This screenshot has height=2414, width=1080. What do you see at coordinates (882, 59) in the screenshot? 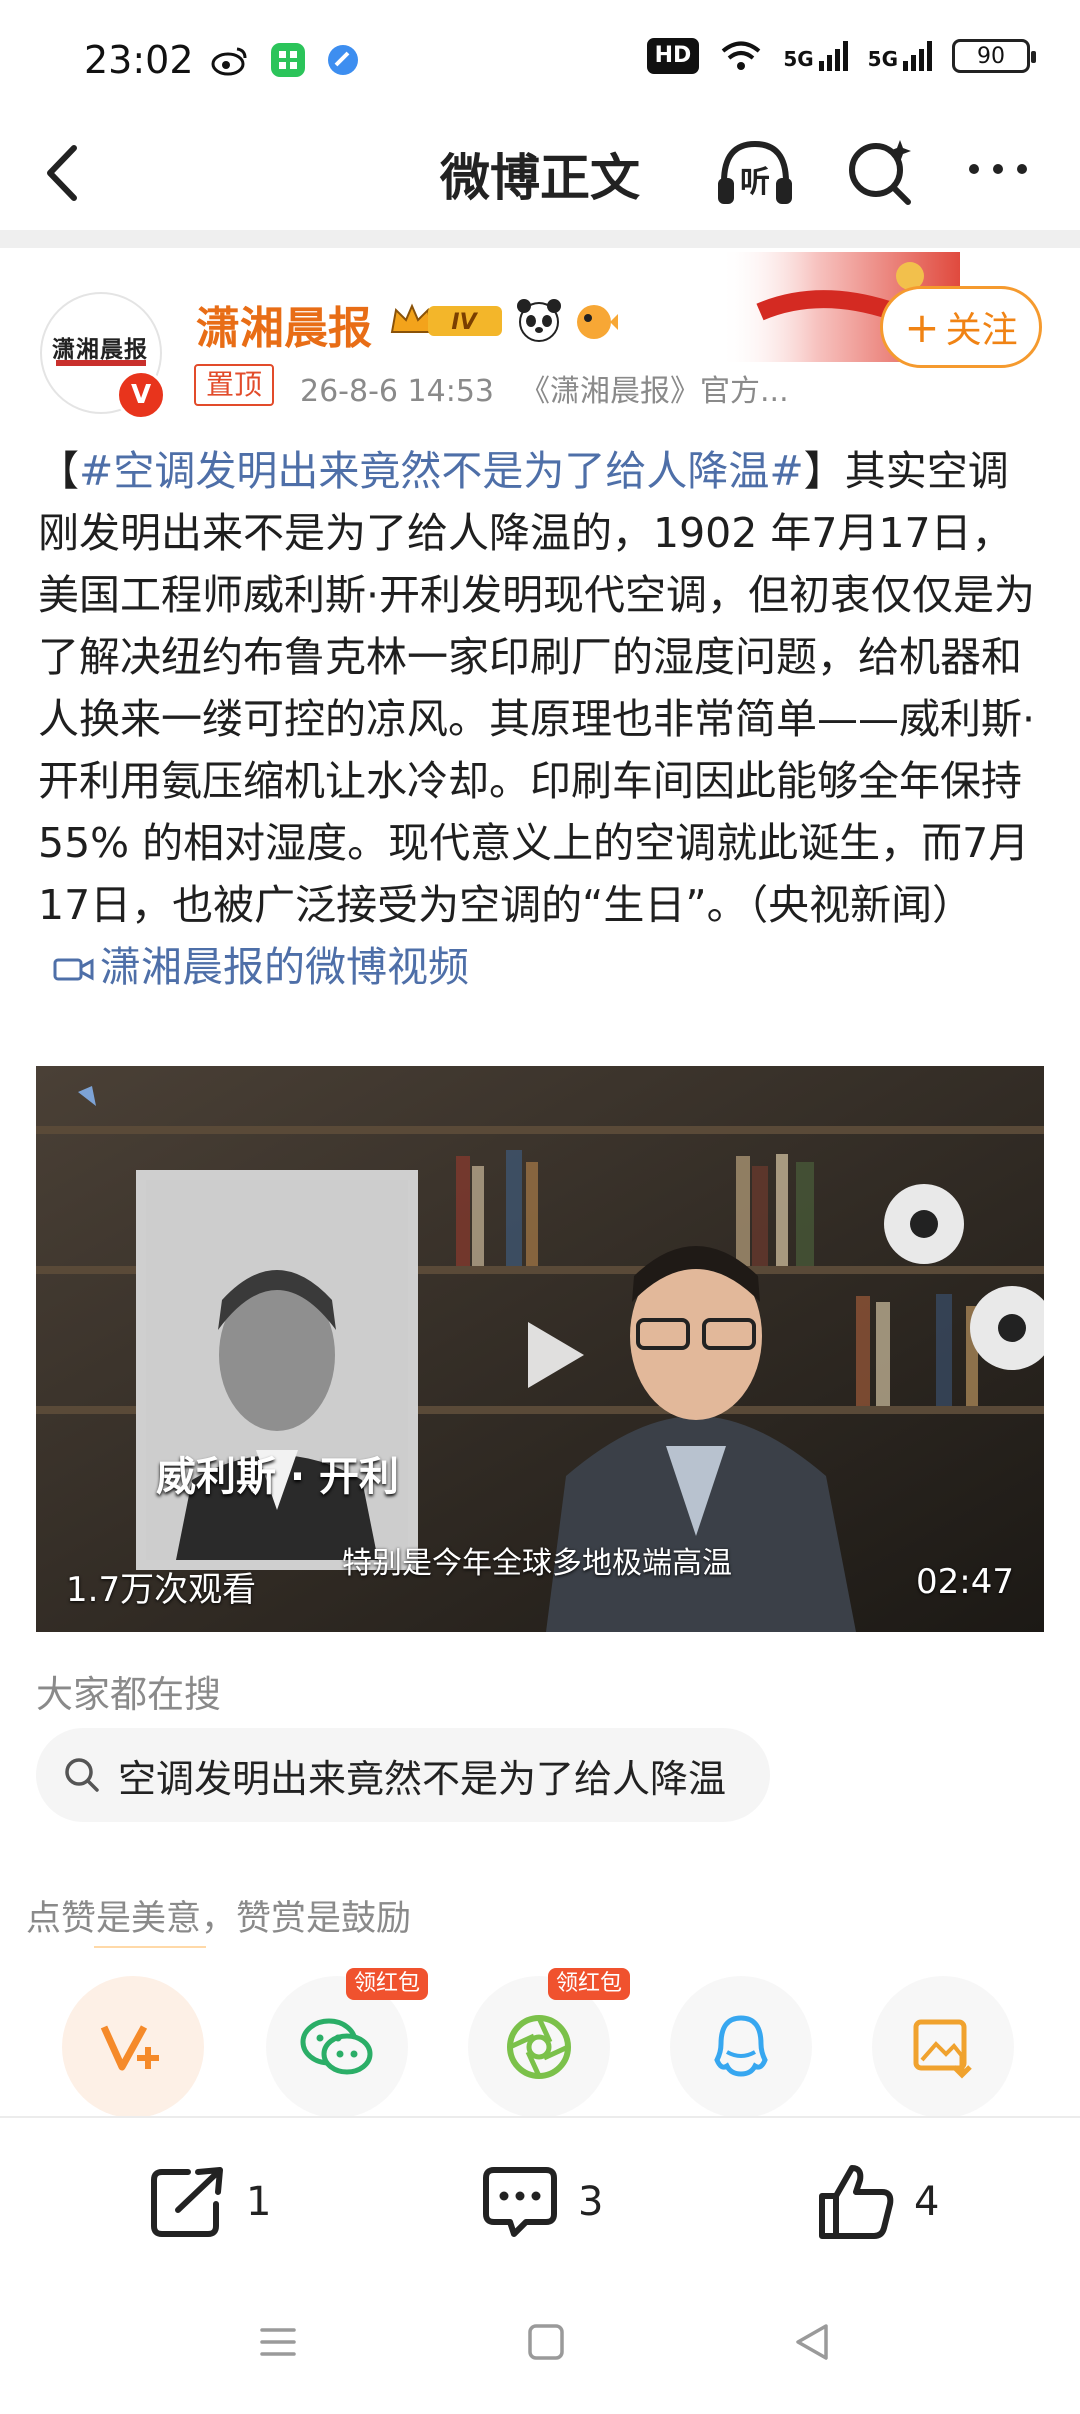
I see `network-type-2: 5G` at bounding box center [882, 59].